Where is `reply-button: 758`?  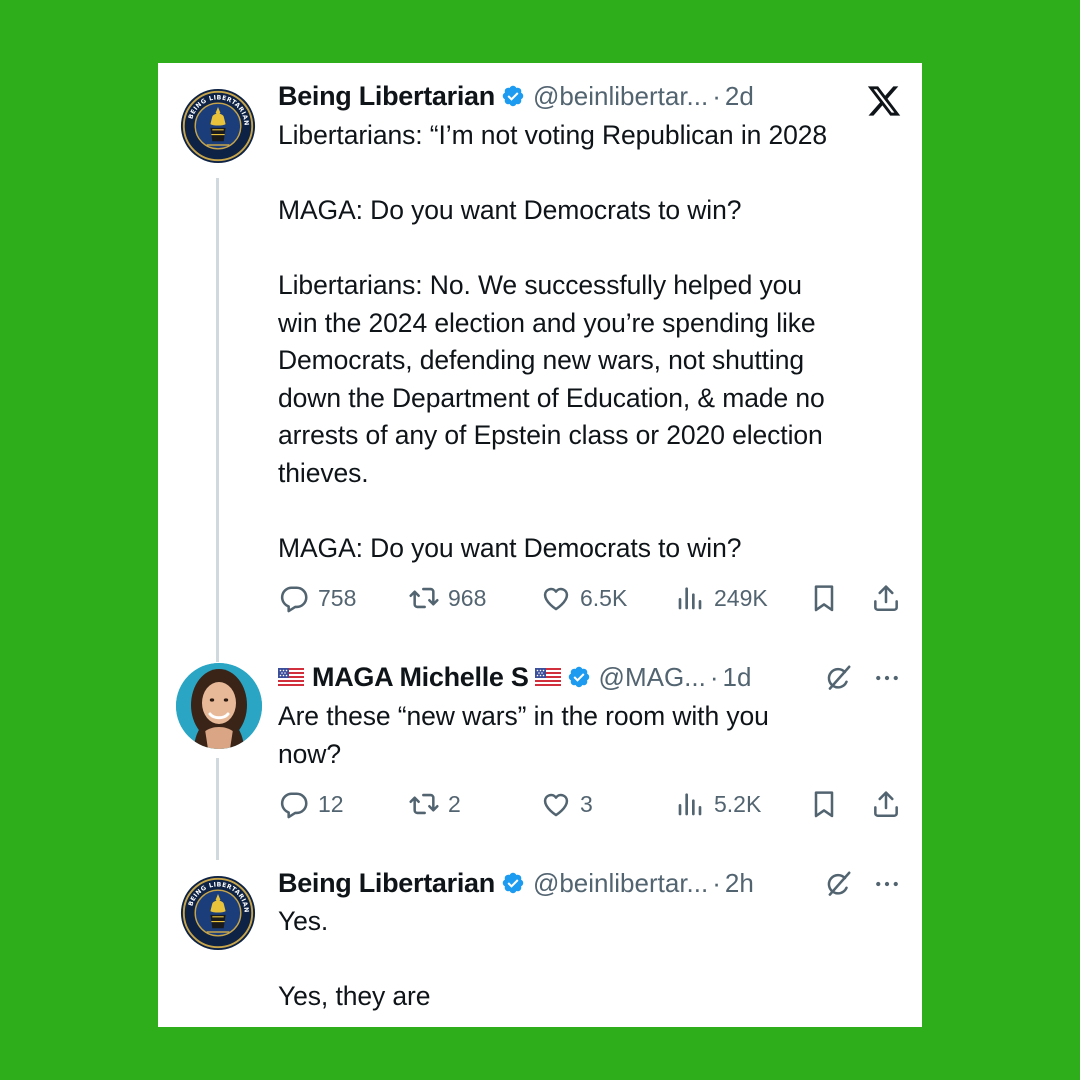
reply-button: 758 is located at coordinates (317, 598).